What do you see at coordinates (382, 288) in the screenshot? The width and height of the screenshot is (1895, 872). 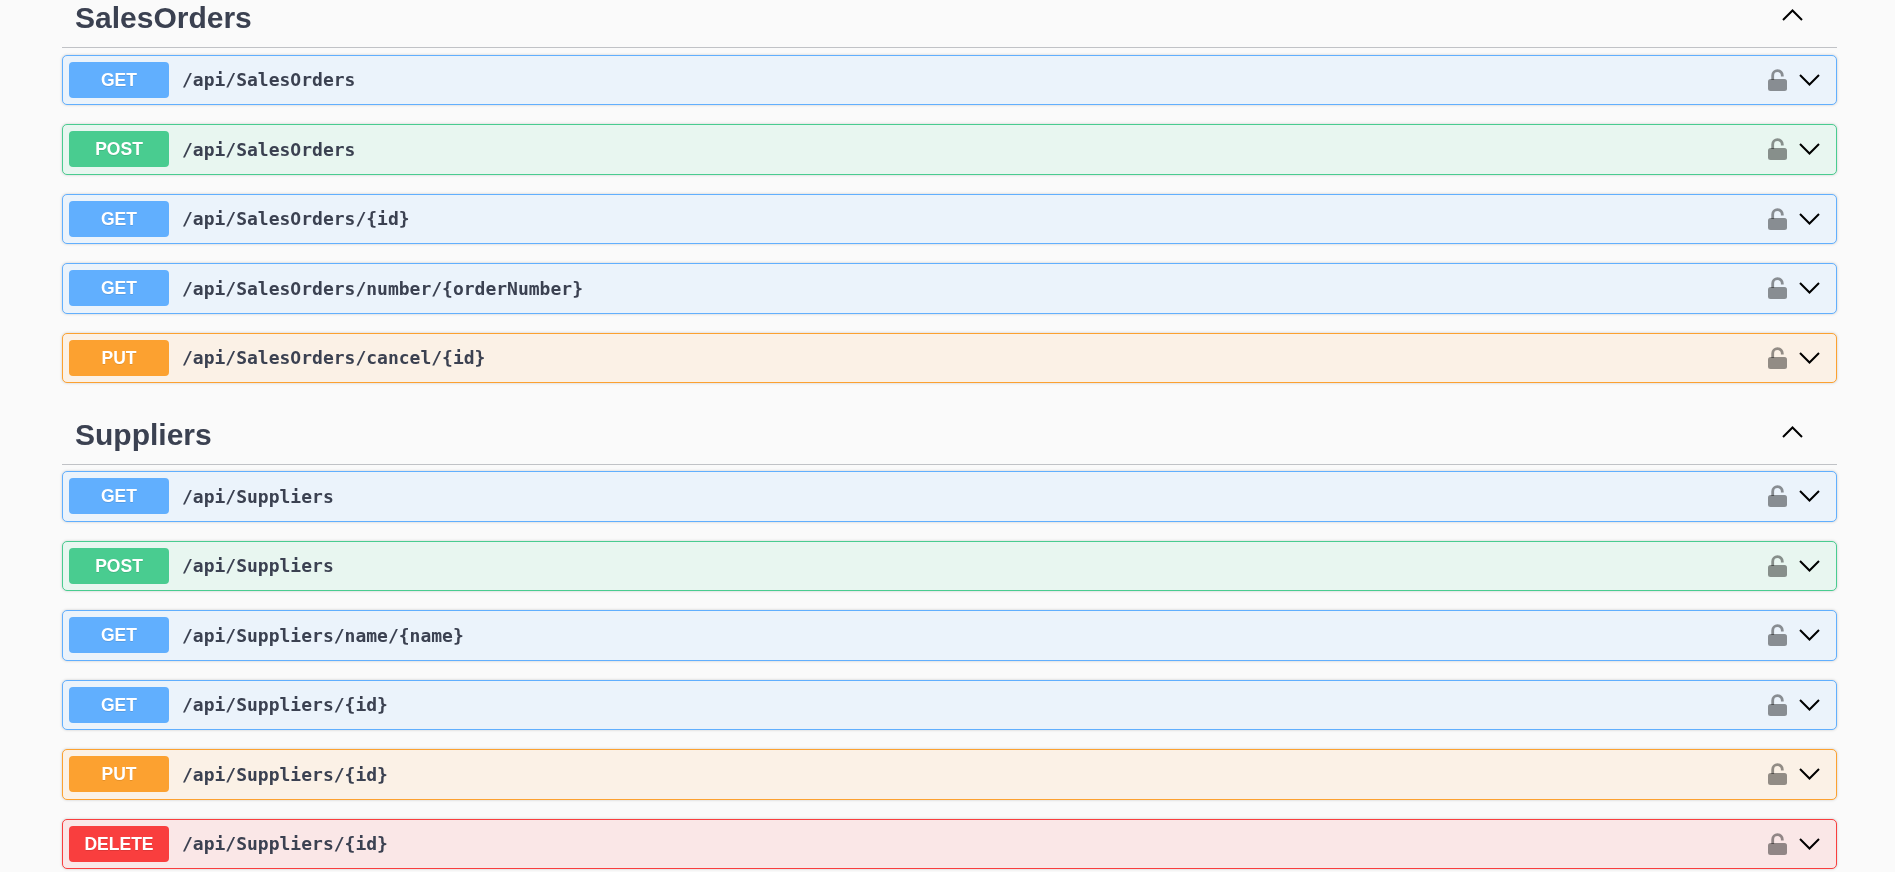 I see `endpoint-path: /api/SalesOrders/number/{orderNumber}` at bounding box center [382, 288].